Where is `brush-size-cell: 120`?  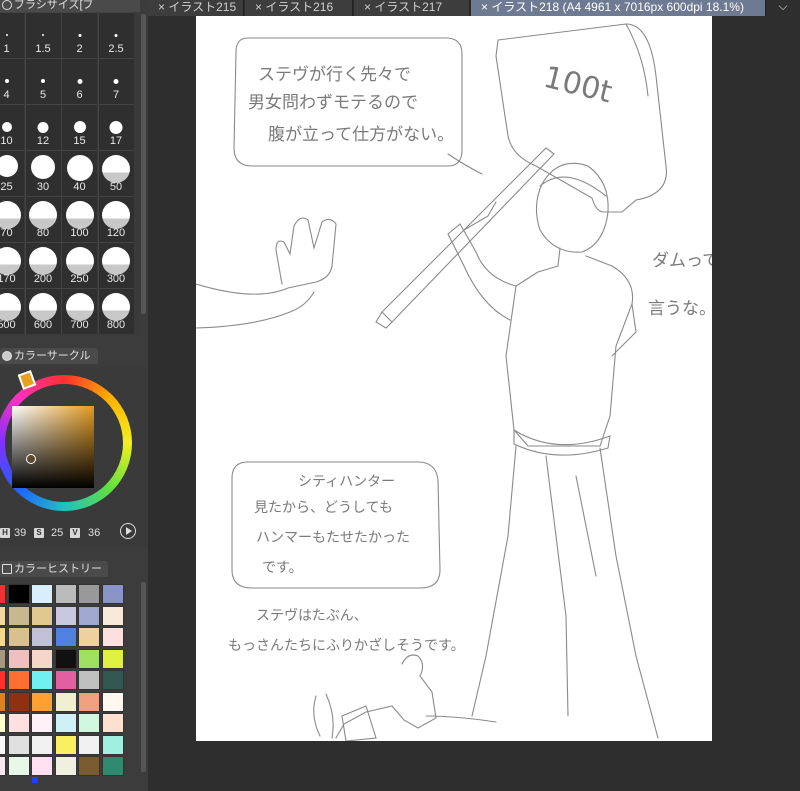 brush-size-cell: 120 is located at coordinates (115, 219).